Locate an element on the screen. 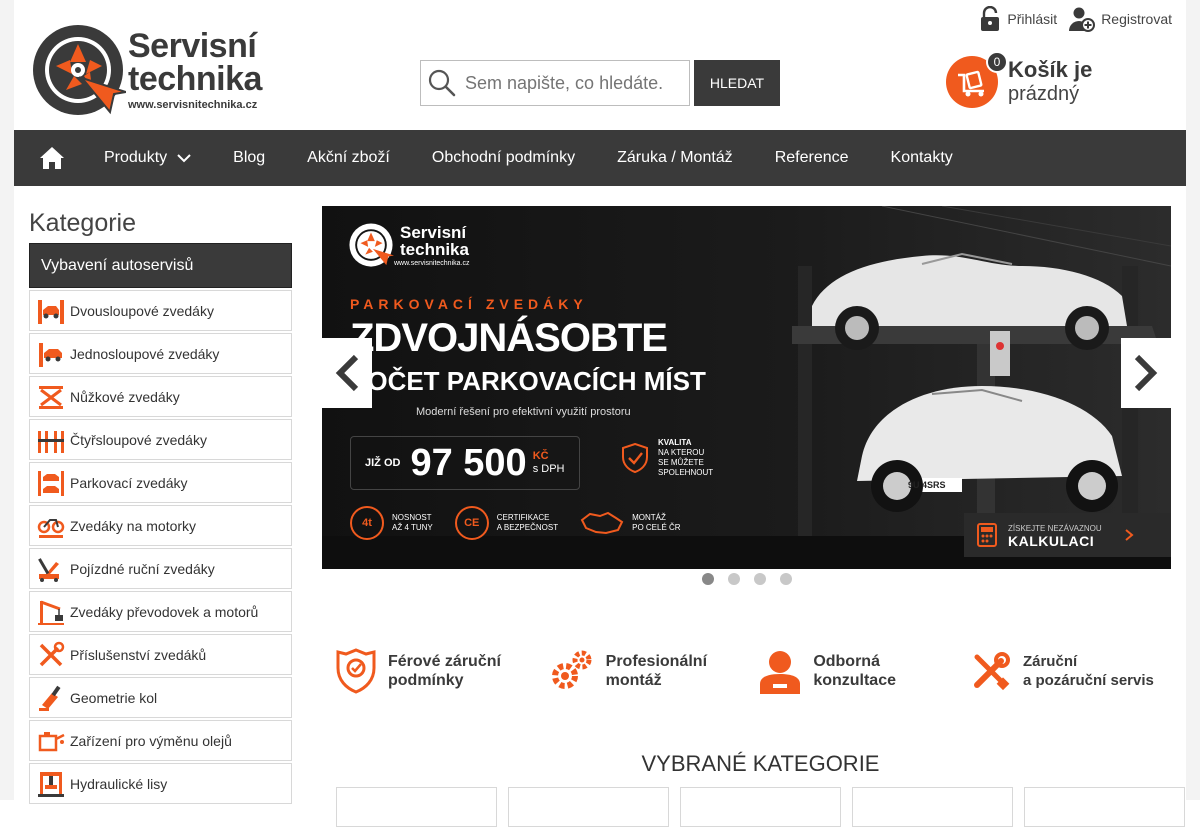 This screenshot has width=1200, height=827. slider-prev-button is located at coordinates (347, 373).